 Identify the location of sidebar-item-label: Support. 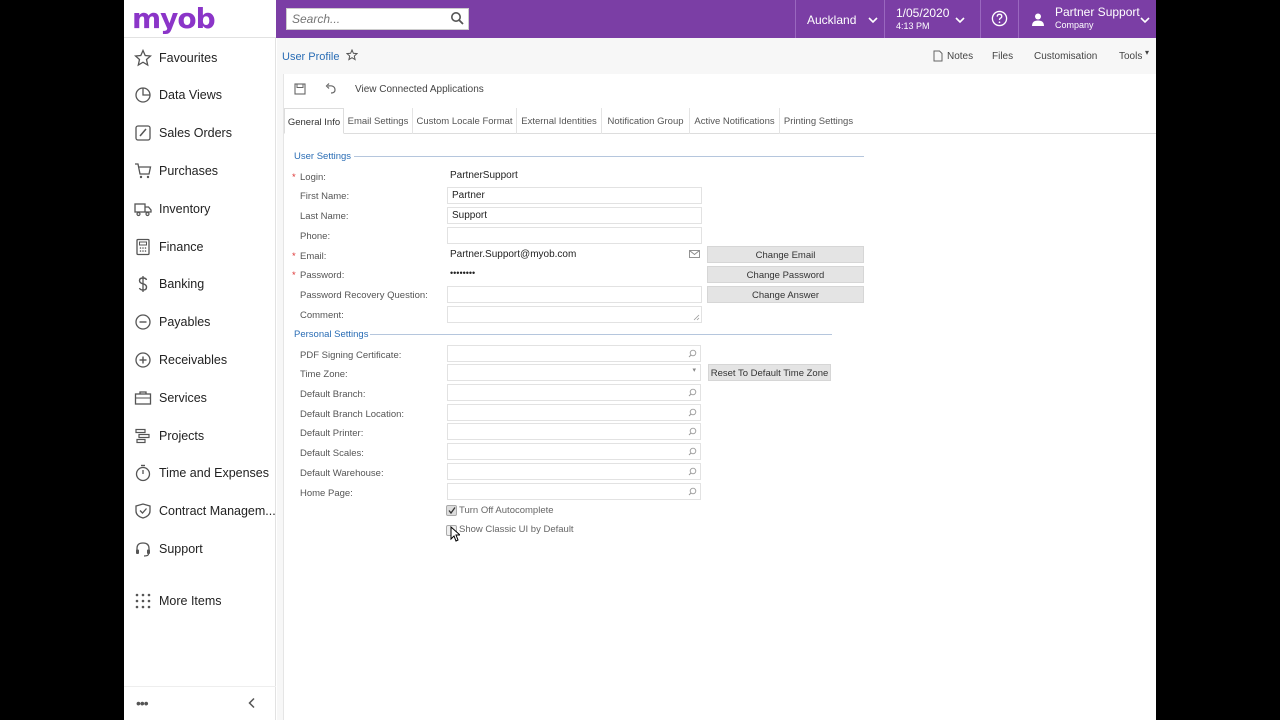
(181, 549).